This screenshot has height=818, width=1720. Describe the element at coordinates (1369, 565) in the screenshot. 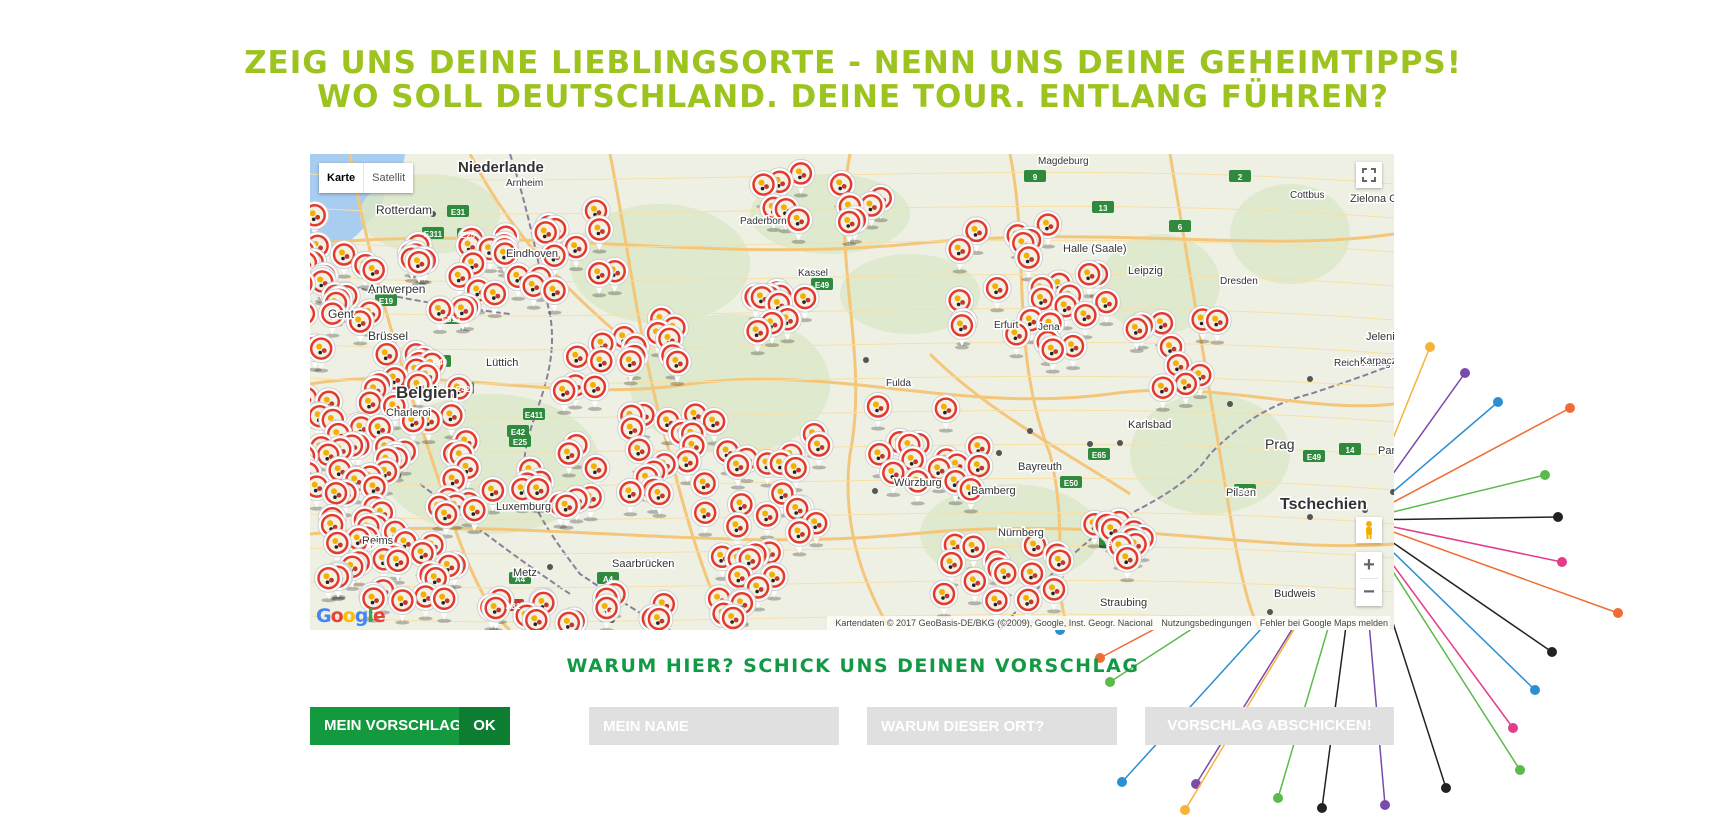

I see `zoom-in-button: +` at that location.